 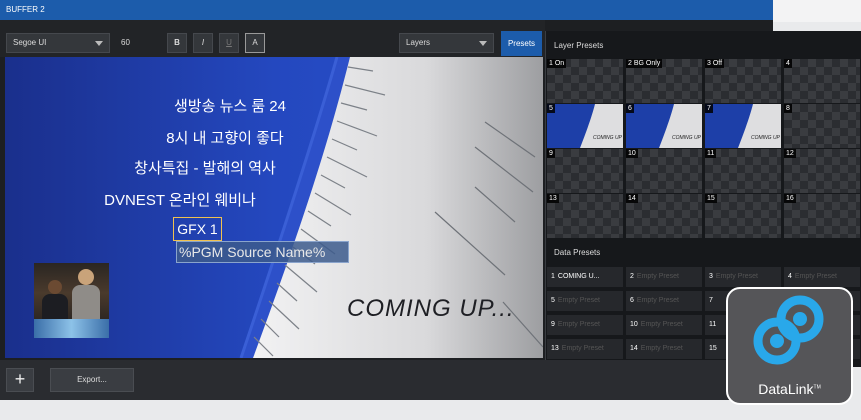 What do you see at coordinates (822, 171) in the screenshot?
I see `layer-preset-12: 12` at bounding box center [822, 171].